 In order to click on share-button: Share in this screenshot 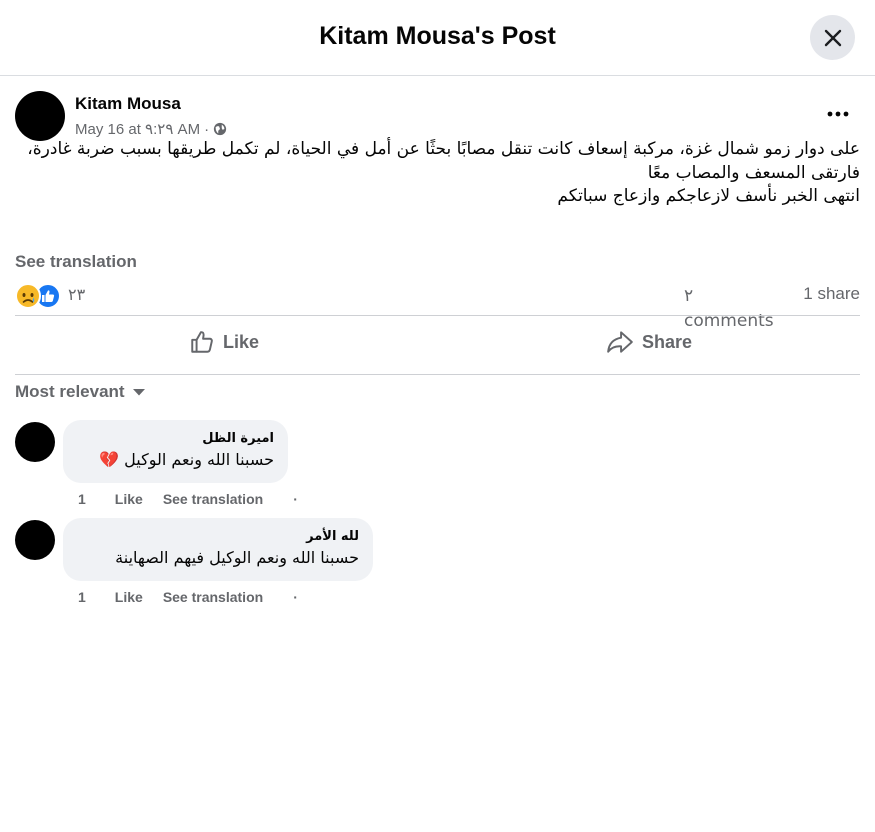, I will do `click(649, 342)`.